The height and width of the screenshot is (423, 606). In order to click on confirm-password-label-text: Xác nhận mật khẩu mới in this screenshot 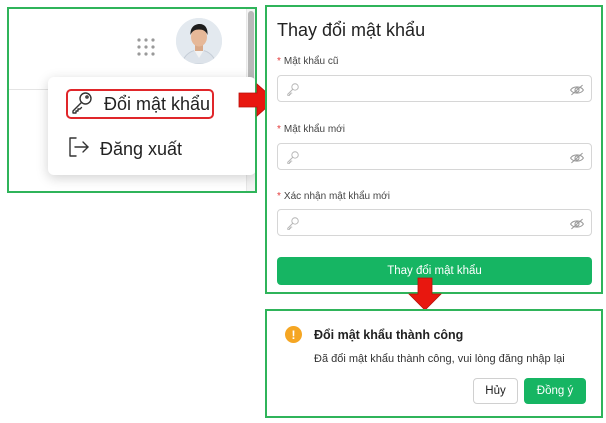, I will do `click(336, 196)`.